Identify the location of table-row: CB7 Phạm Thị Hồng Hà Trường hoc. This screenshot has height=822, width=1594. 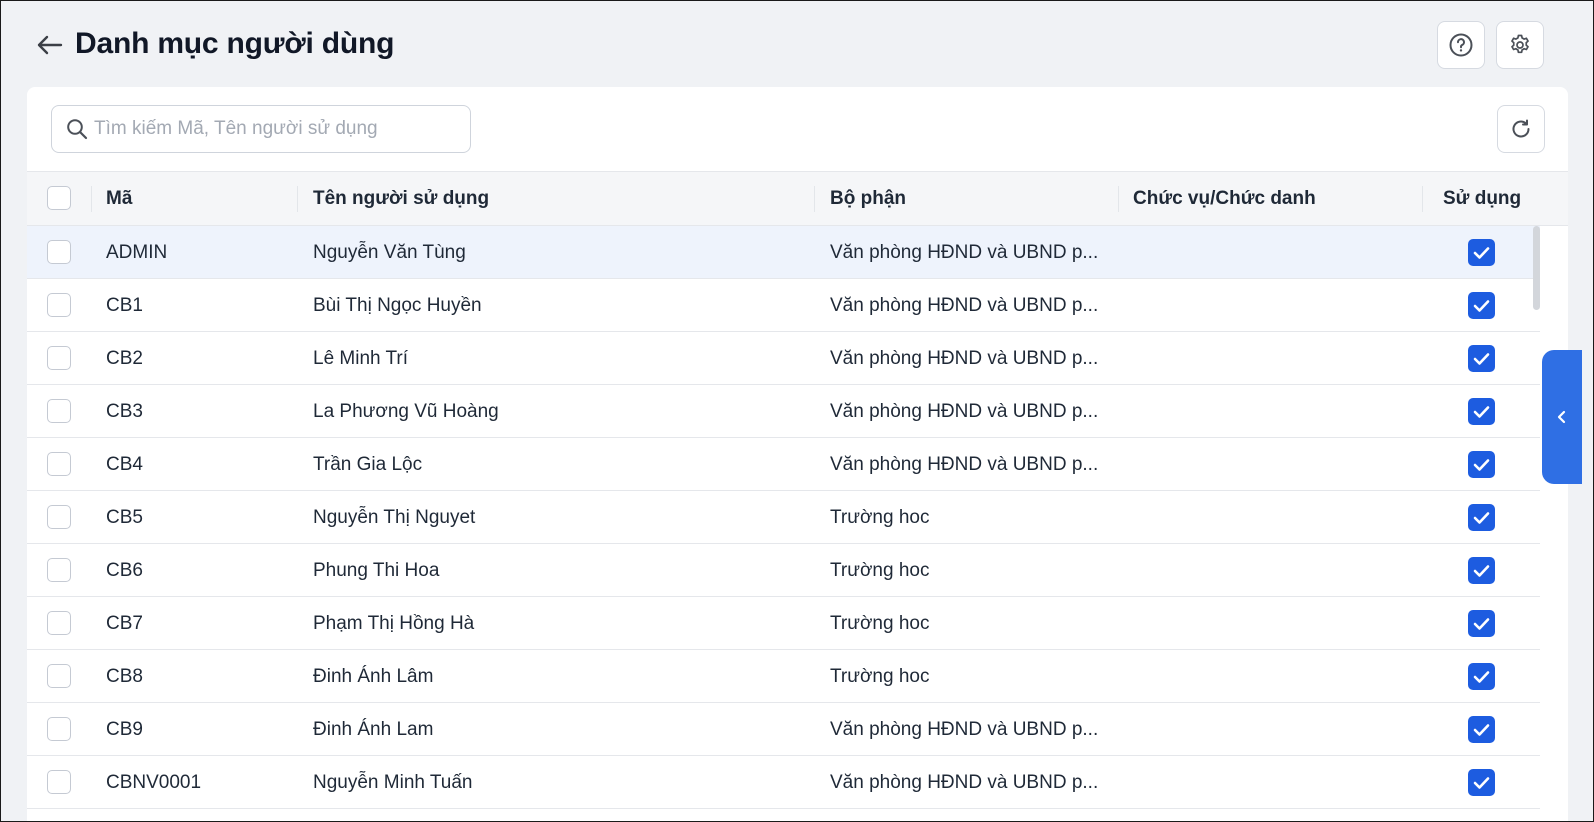
(783, 623).